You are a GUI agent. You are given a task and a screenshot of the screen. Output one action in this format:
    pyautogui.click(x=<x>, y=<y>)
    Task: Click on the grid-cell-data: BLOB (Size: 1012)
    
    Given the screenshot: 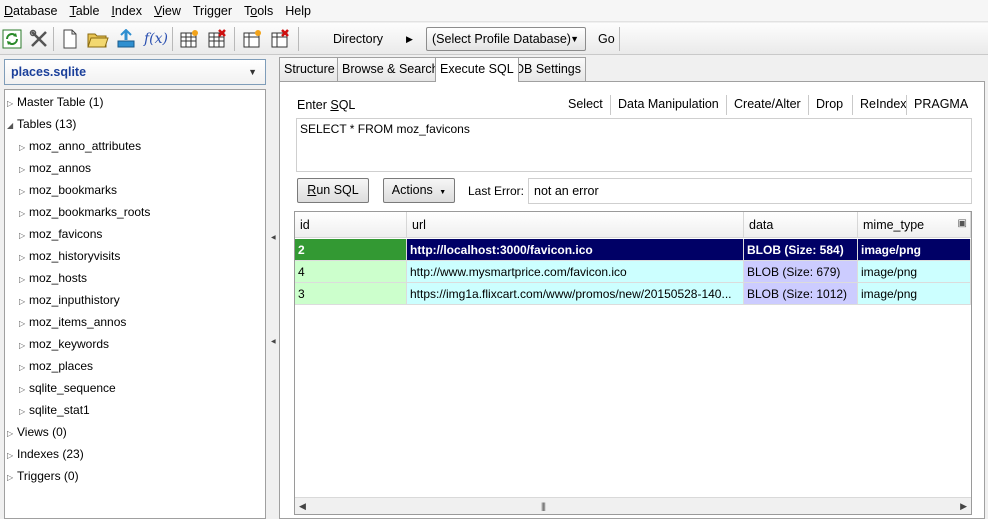 What is the action you would take?
    pyautogui.click(x=801, y=294)
    